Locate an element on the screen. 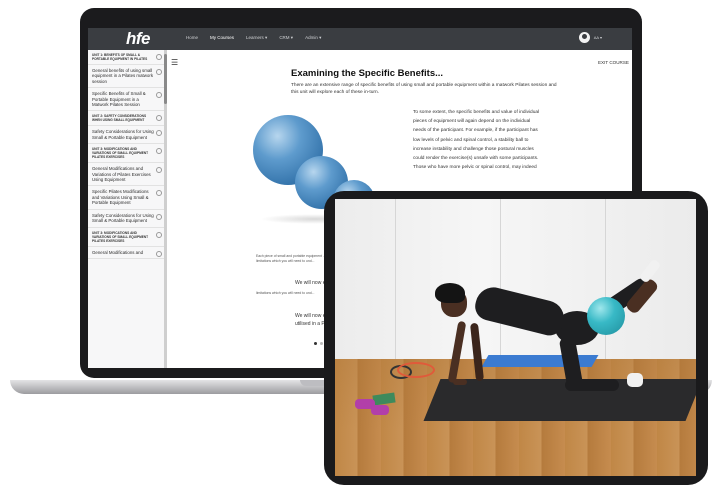 The image size is (720, 492). nav-my-courses: My Courses is located at coordinates (222, 38).